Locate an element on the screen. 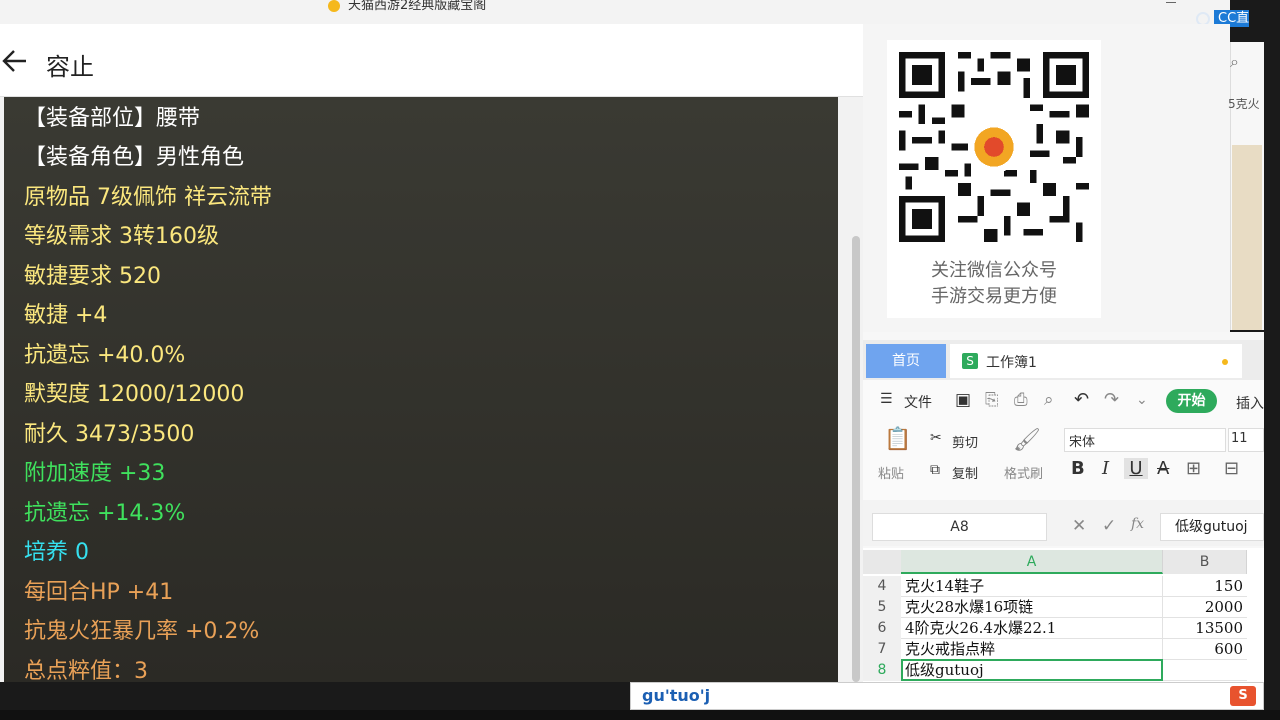 The image size is (1280, 720). bottom-edge is located at coordinates (640, 715).